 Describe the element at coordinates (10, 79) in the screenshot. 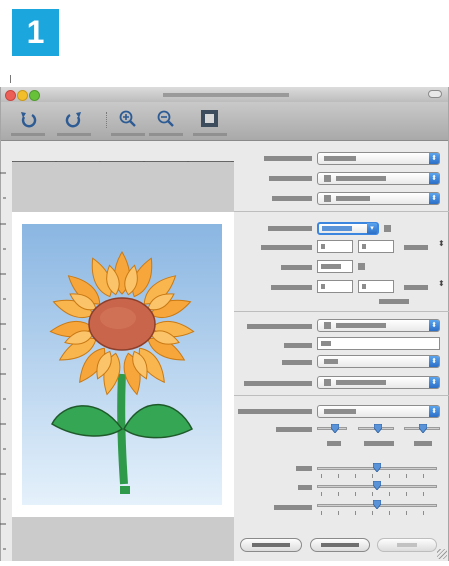

I see `callout-marker` at that location.